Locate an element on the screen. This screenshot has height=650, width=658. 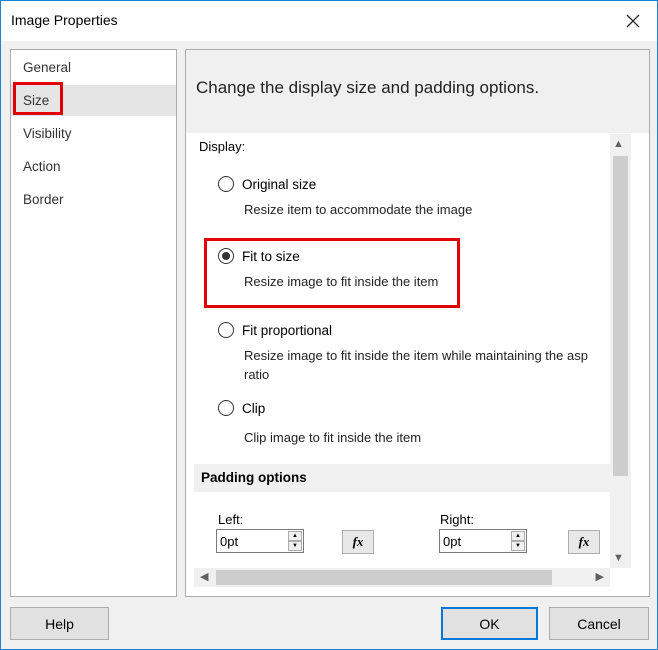
horizontal-scrollbar: ◀ ▶ is located at coordinates (402, 577).